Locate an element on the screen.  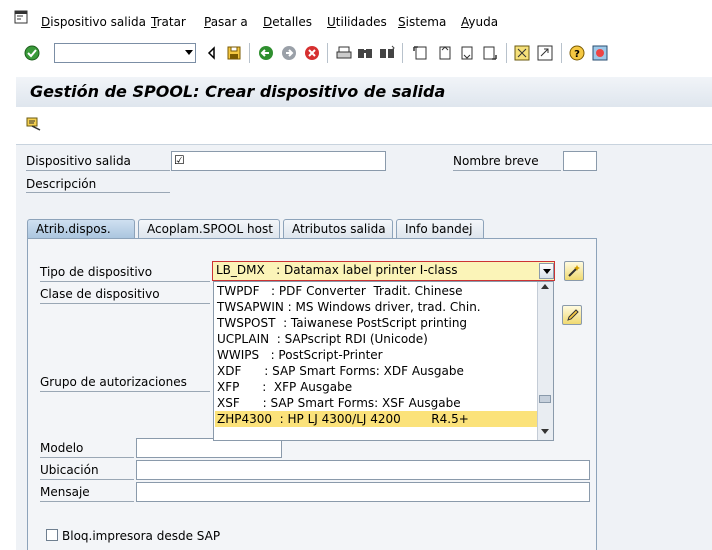
edit-button is located at coordinates (572, 315).